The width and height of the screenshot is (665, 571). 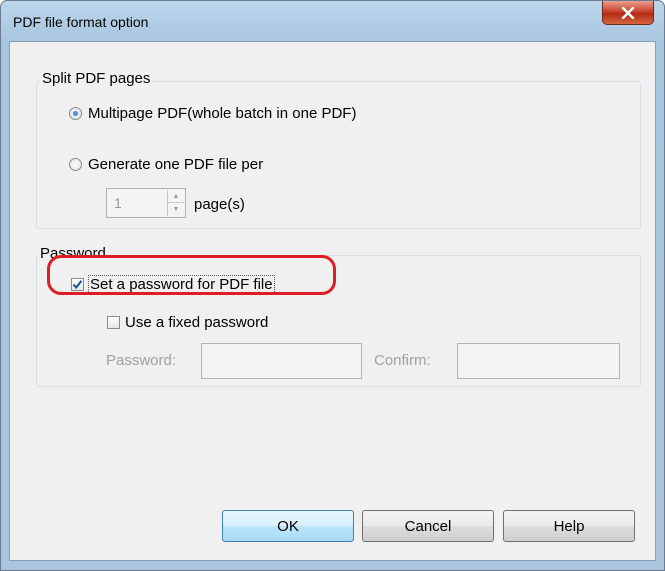 I want to click on pages-stepper-value: 1, so click(x=118, y=203).